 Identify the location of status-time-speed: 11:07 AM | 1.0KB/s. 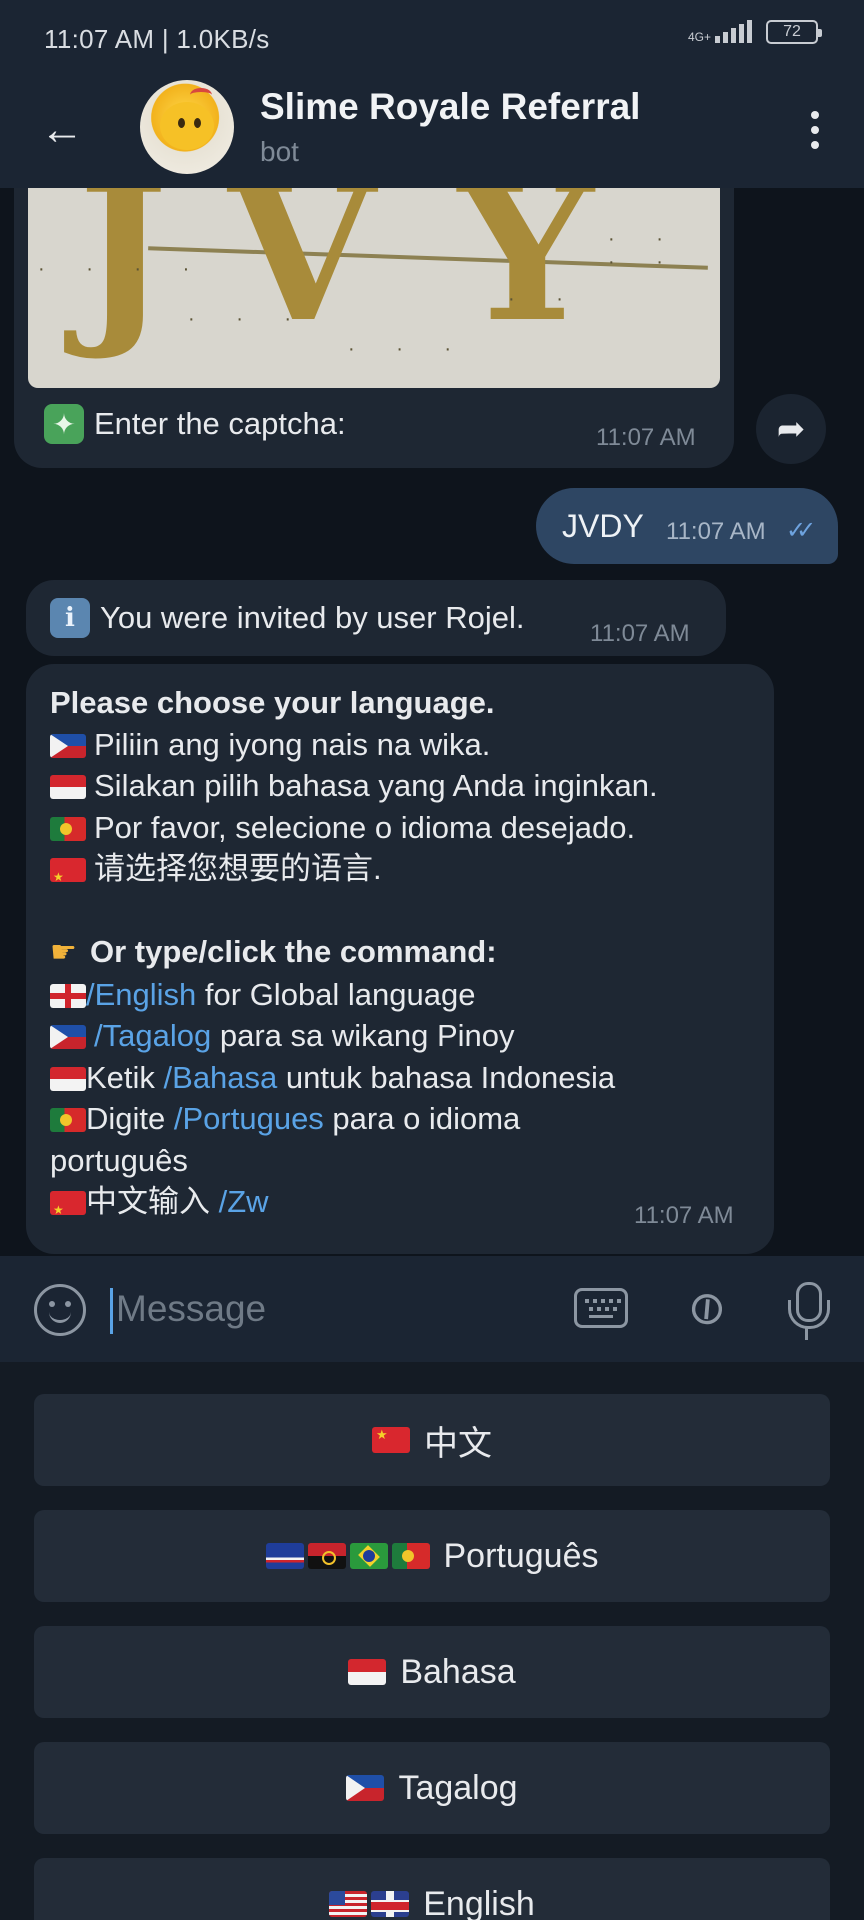
(157, 39).